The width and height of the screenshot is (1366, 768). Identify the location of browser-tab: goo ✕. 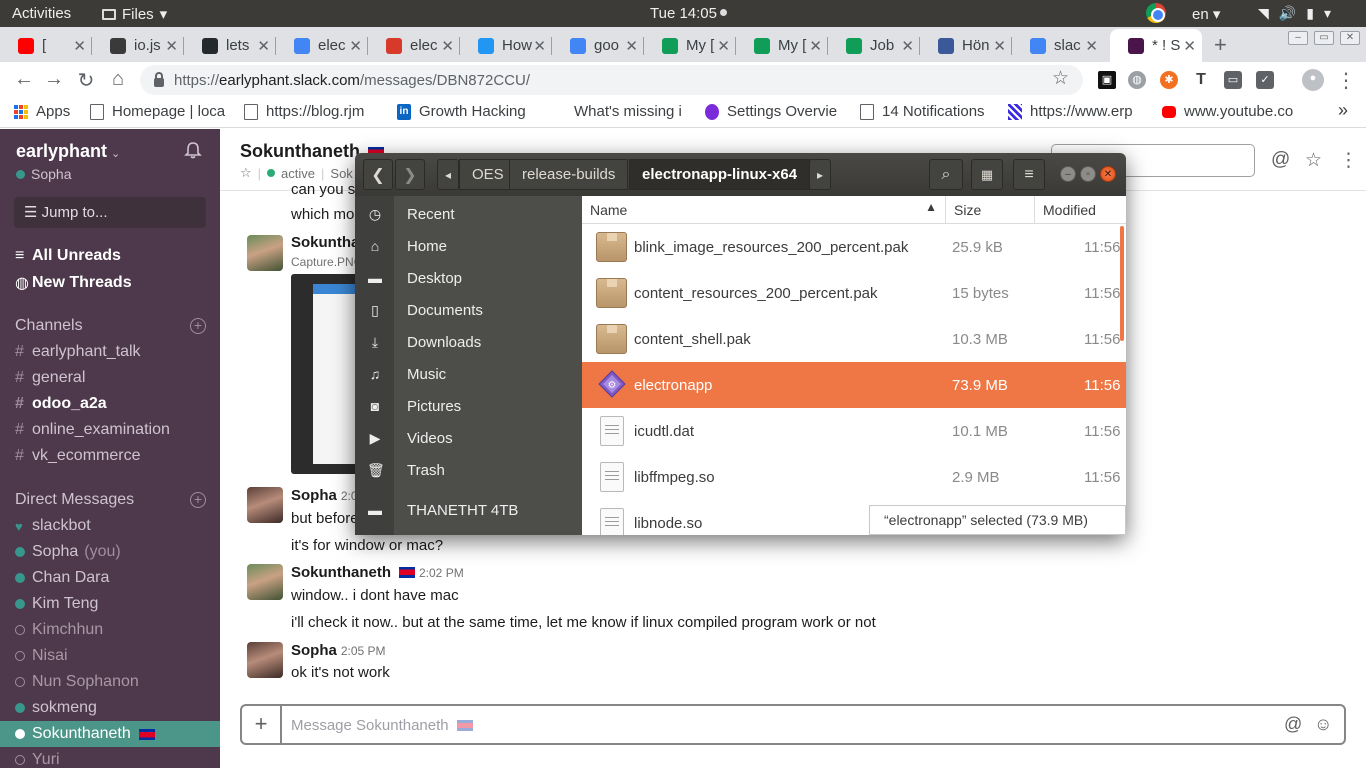
(598, 45).